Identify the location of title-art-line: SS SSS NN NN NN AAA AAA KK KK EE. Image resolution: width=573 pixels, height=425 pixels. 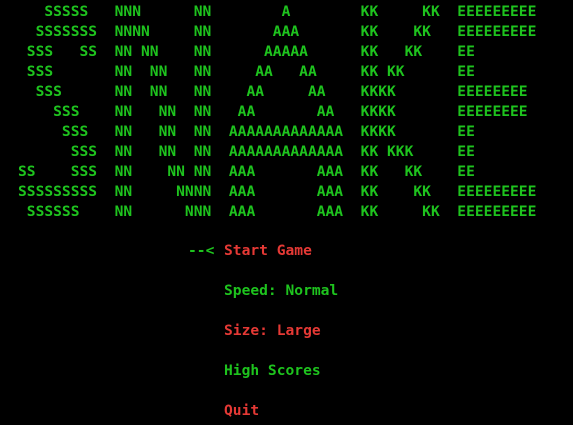
(246, 171).